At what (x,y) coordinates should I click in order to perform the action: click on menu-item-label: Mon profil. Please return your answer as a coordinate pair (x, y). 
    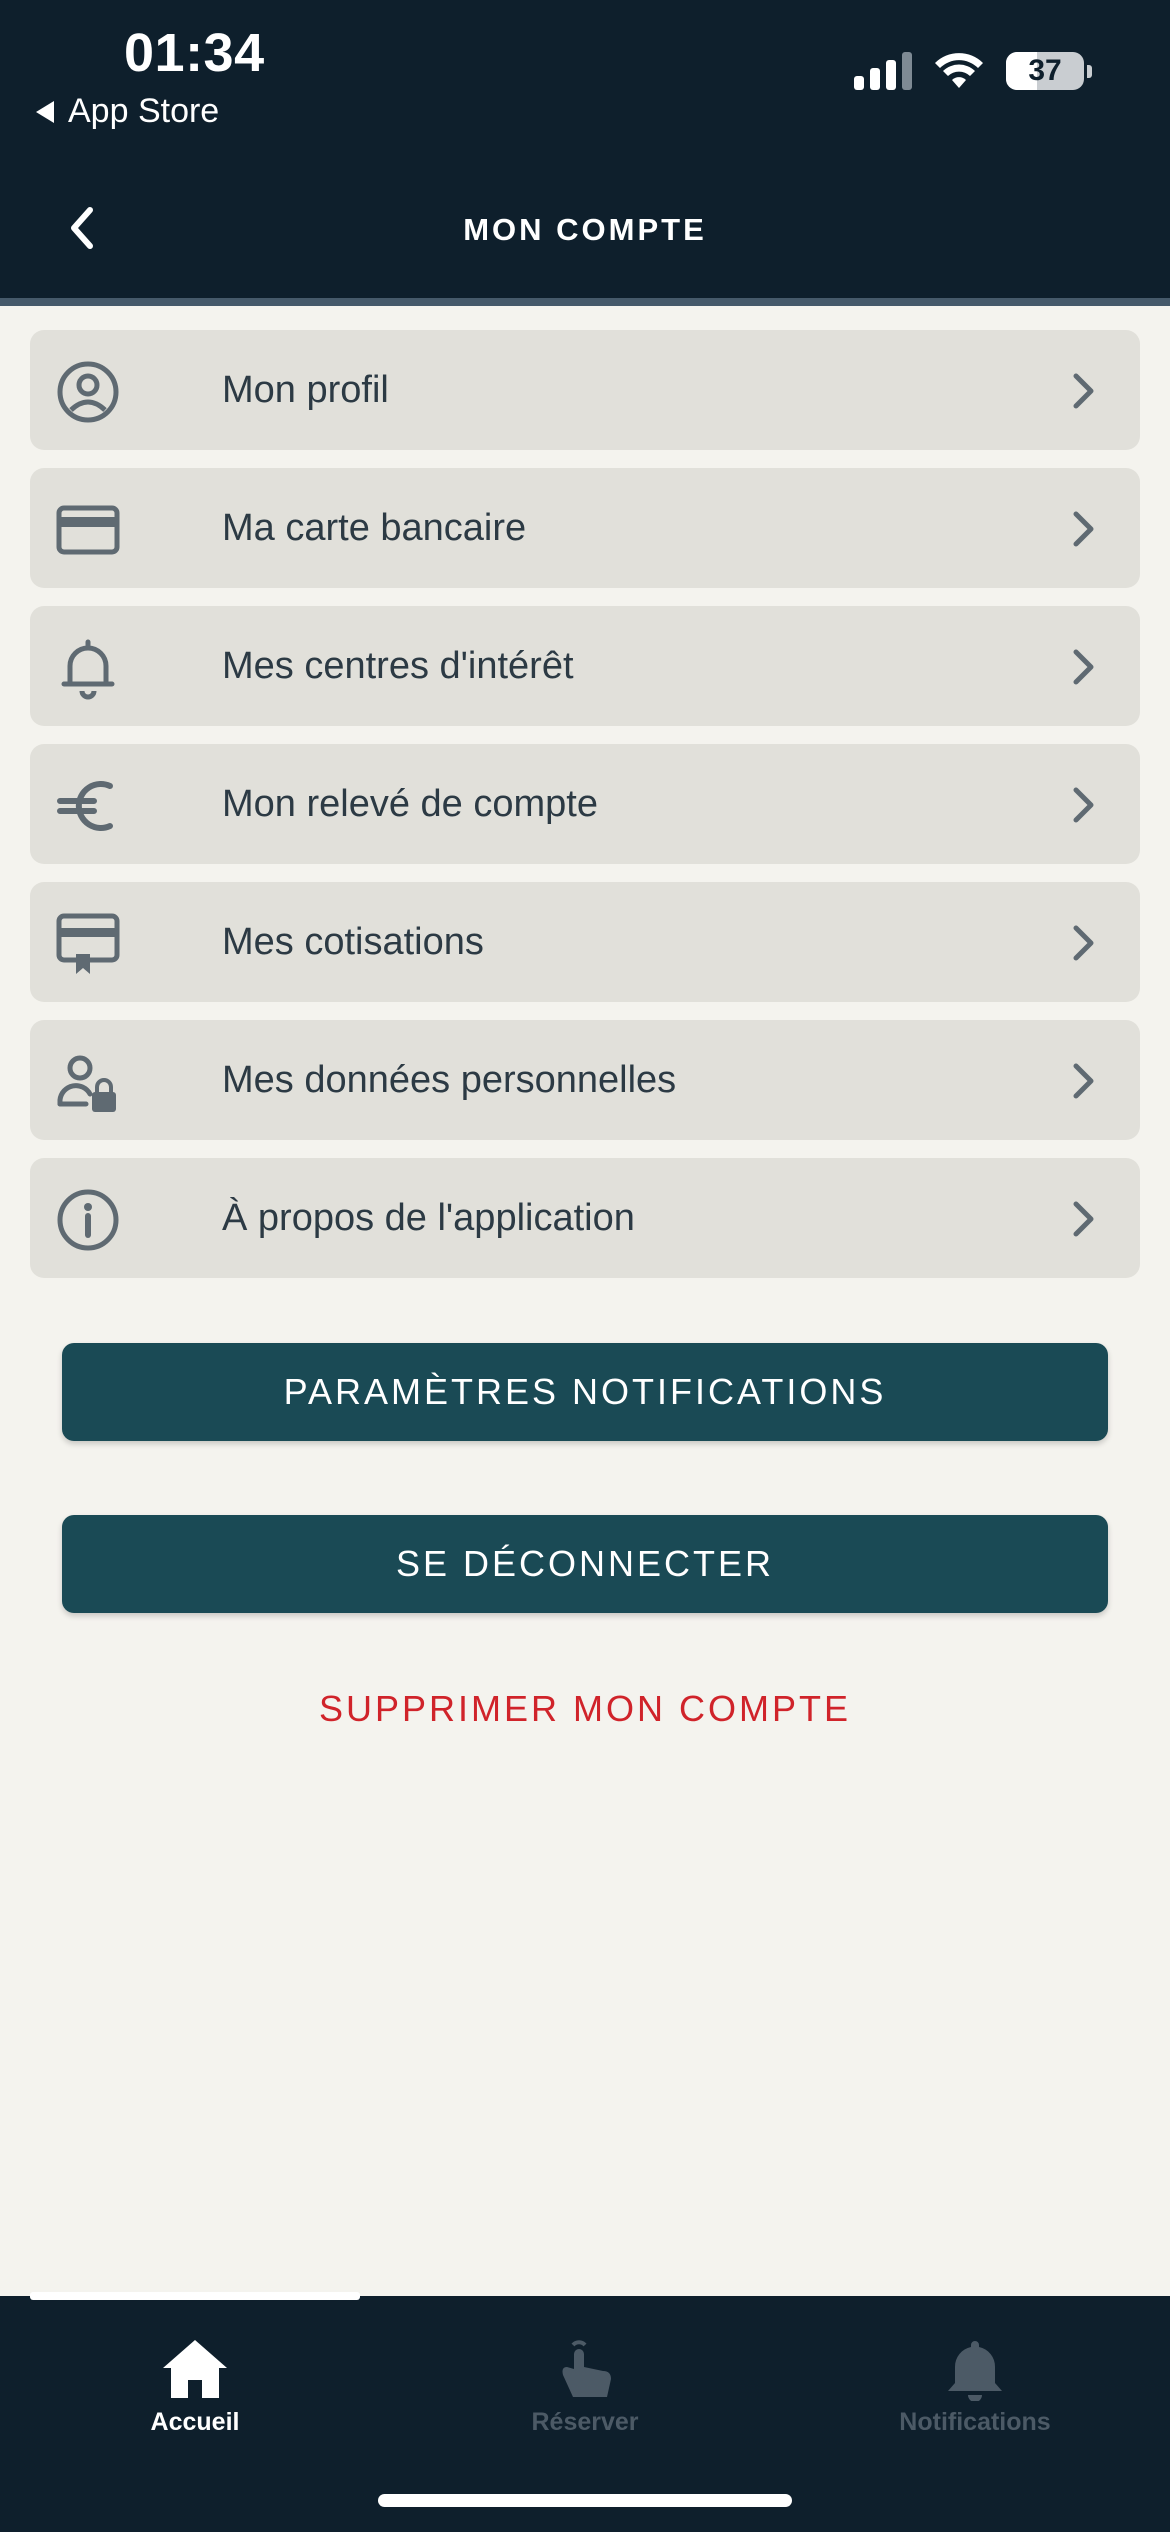
    Looking at the image, I should click on (305, 389).